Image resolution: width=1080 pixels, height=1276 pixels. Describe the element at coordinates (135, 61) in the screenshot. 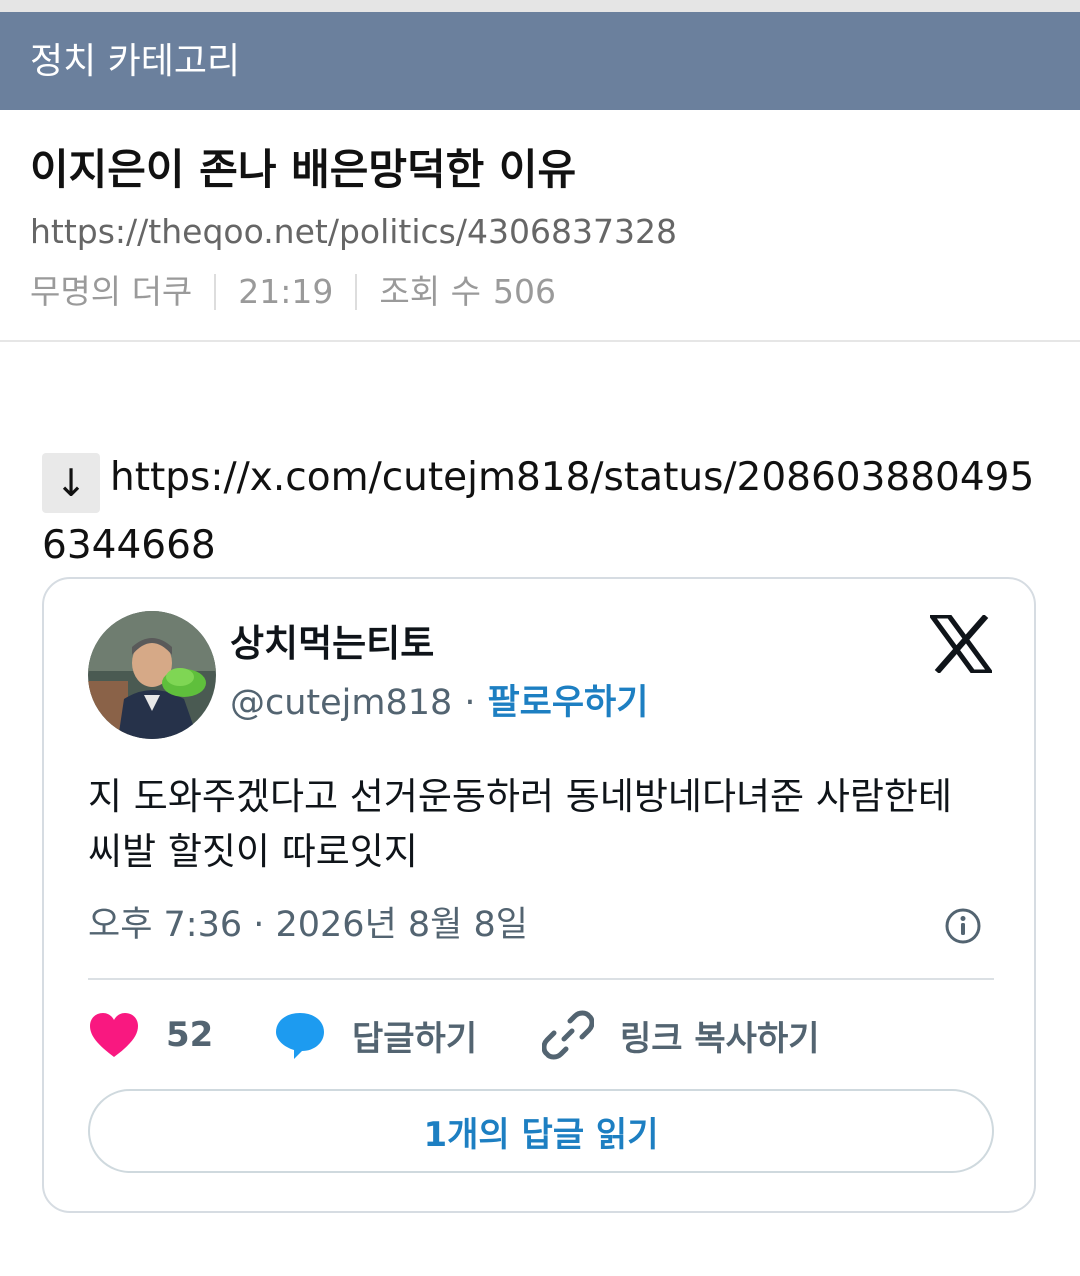

I see `category-label: 정치 카테고리` at that location.